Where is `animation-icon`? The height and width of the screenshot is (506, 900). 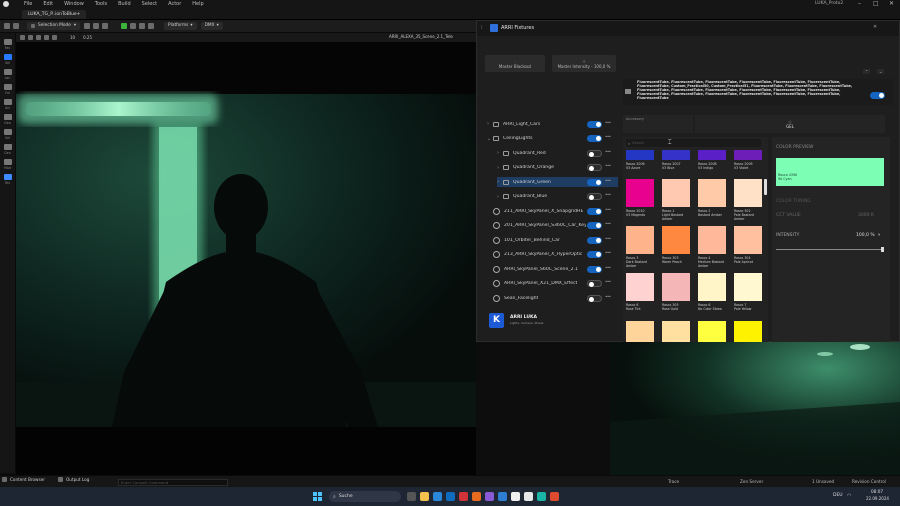 animation-icon is located at coordinates (7, 102).